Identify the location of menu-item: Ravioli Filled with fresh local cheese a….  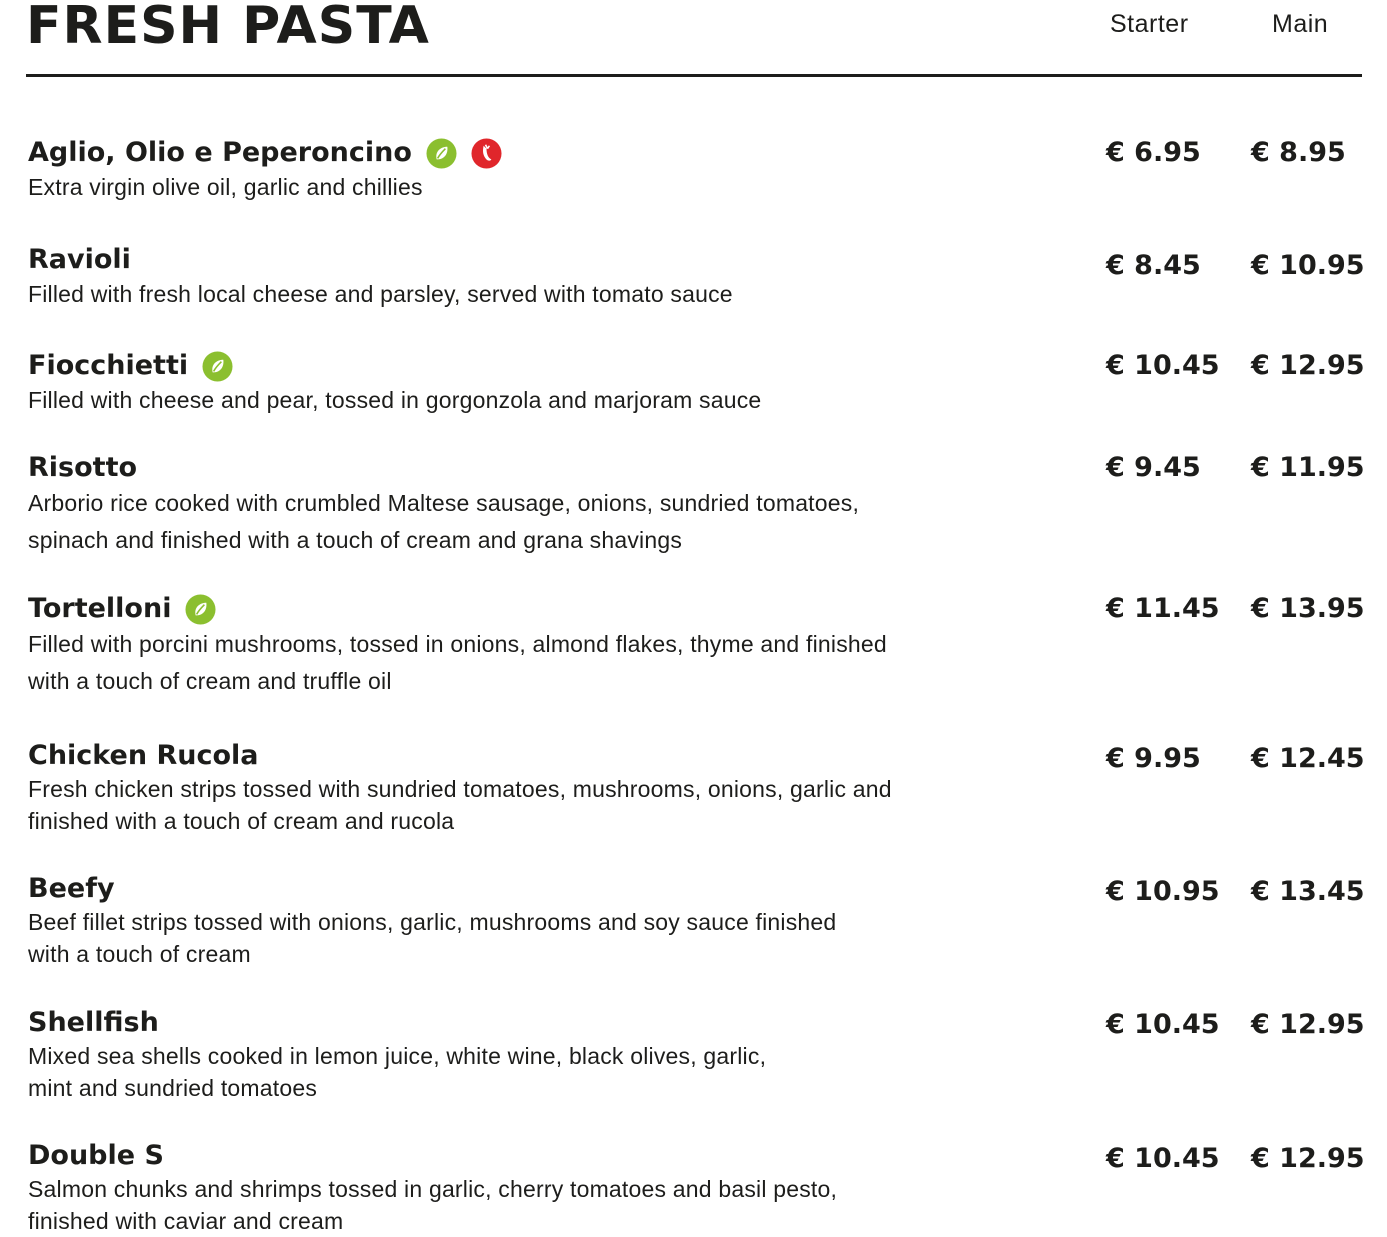
(698, 277).